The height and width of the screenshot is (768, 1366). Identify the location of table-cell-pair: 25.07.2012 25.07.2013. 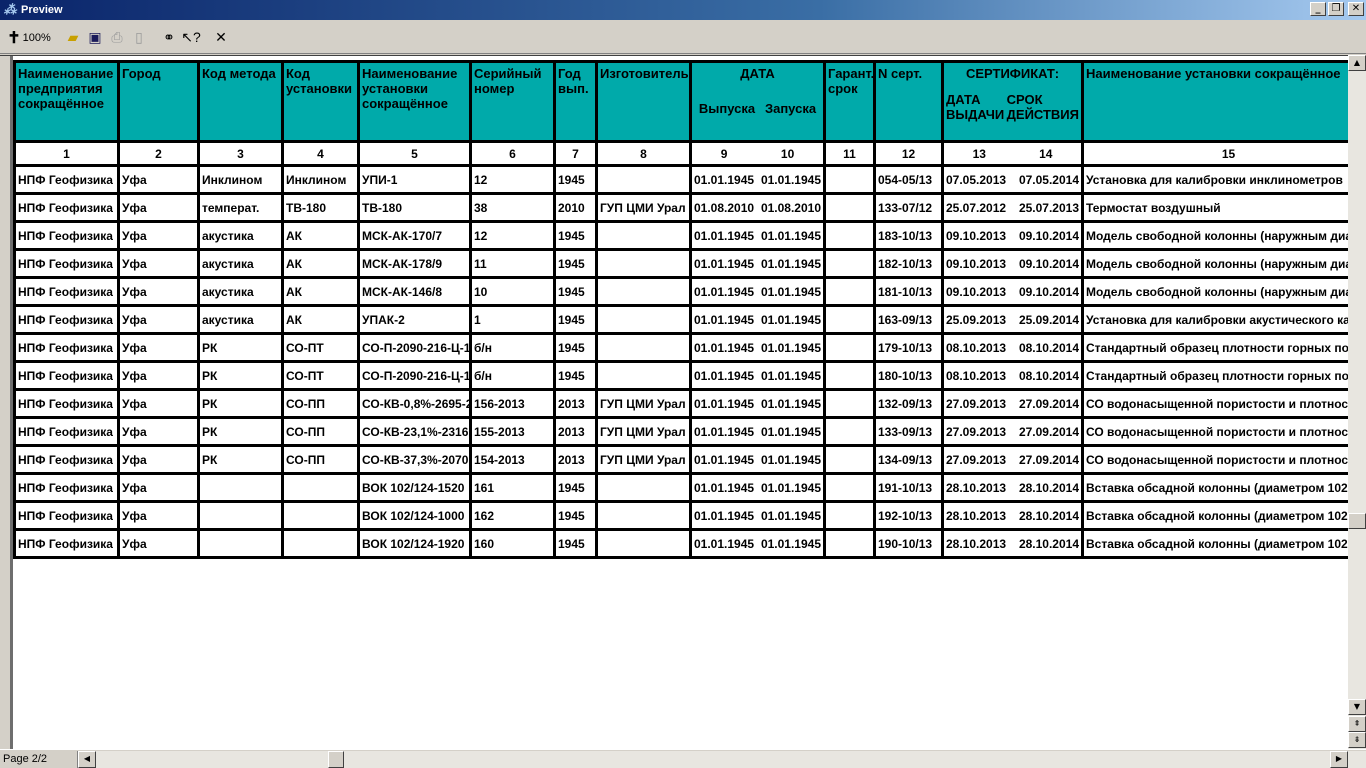
(1012, 207).